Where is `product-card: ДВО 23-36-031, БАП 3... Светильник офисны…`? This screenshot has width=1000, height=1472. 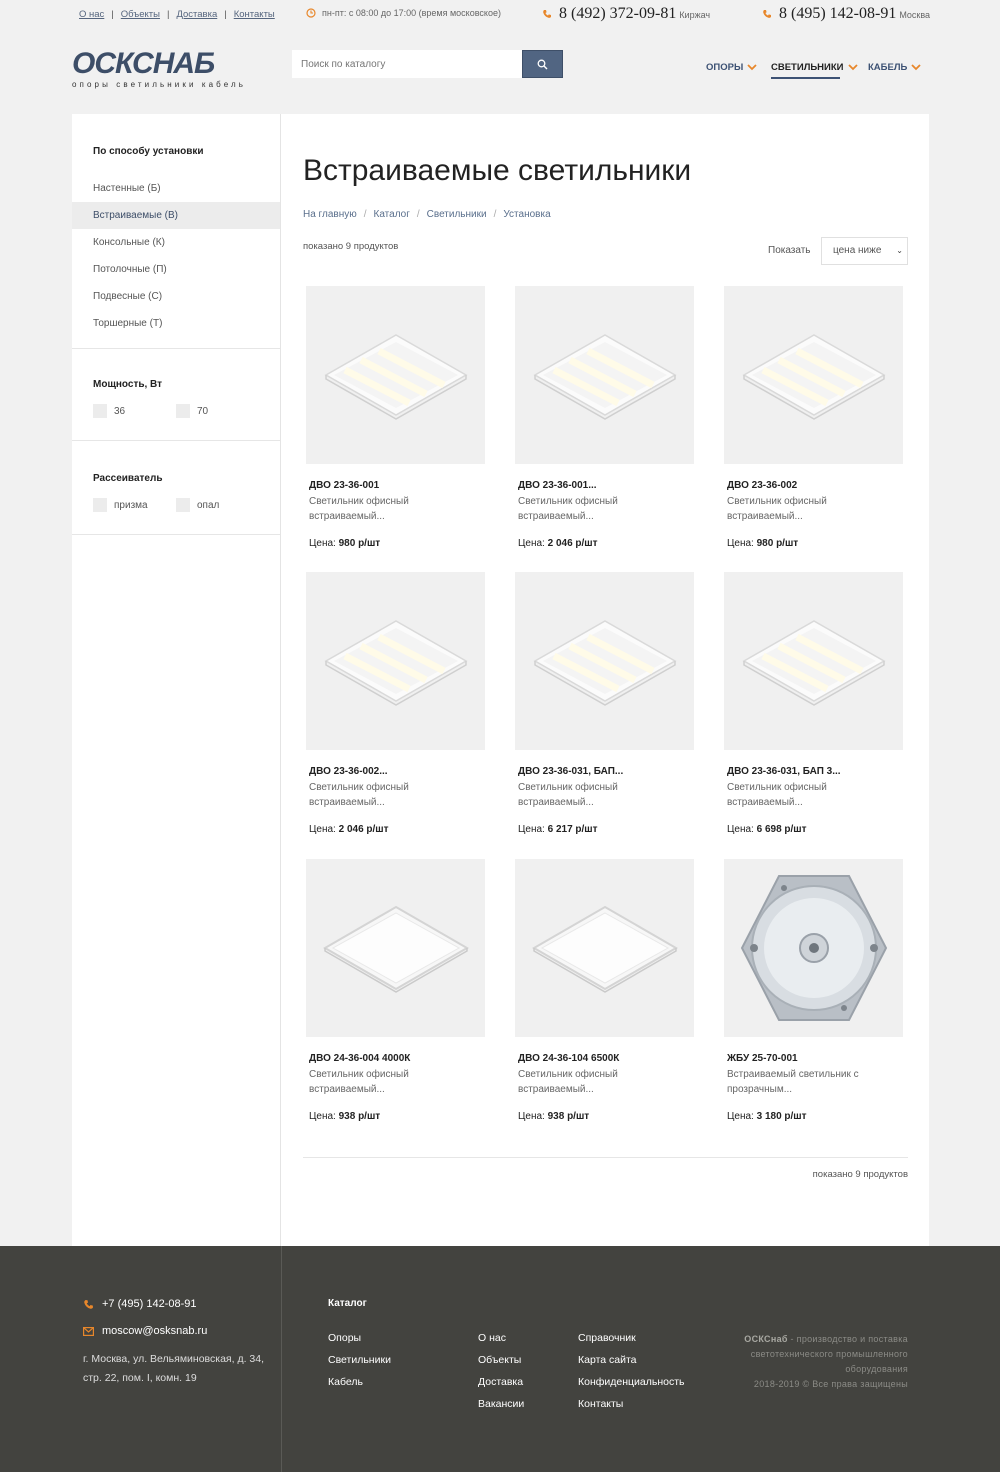
product-card: ДВО 23-36-031, БАП 3... Светильник офисны… is located at coordinates (813, 712).